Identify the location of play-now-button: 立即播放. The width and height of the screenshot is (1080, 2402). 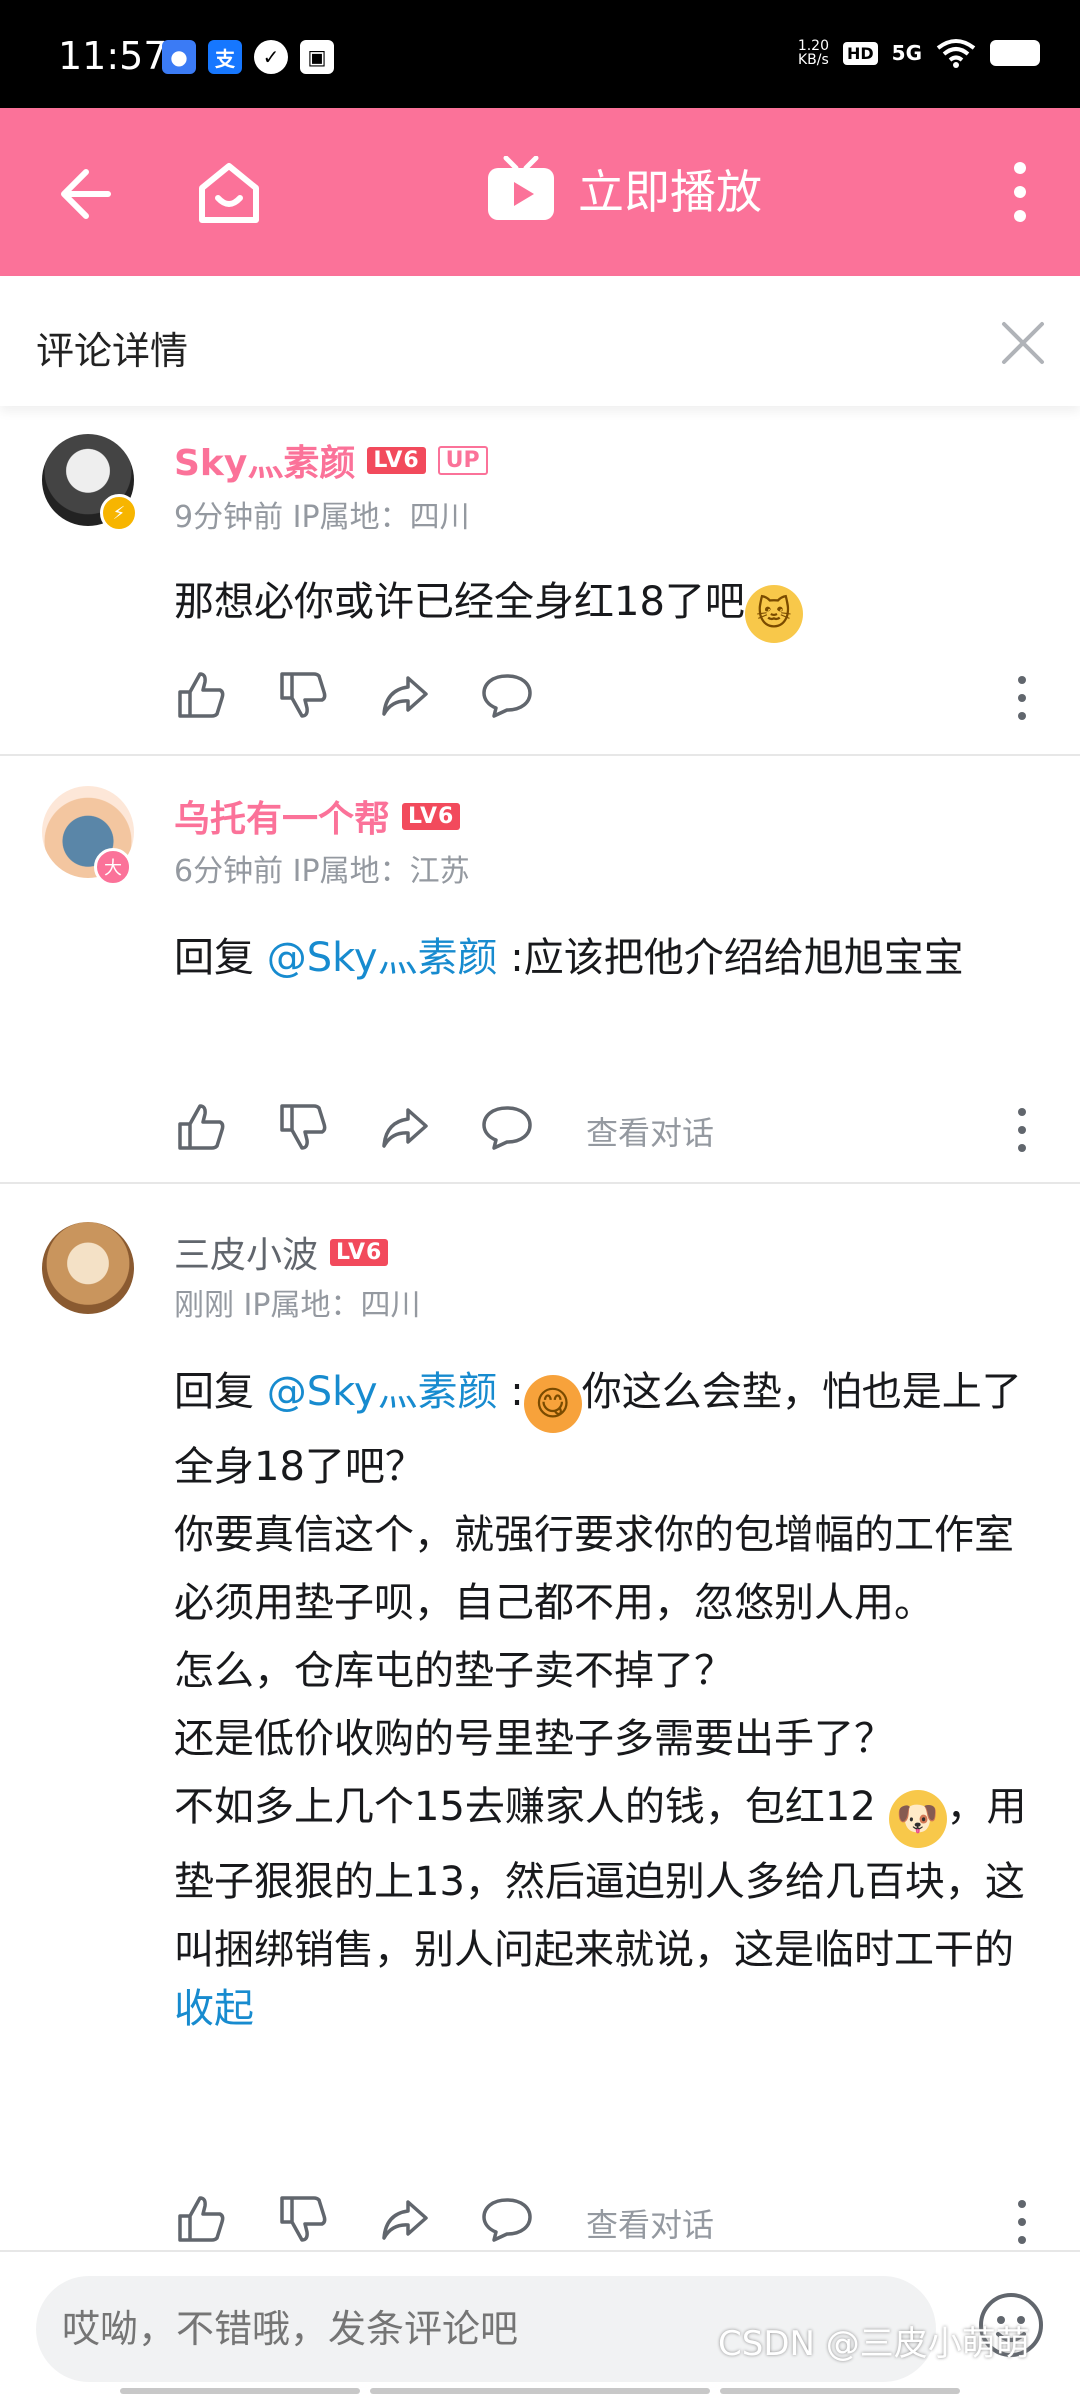
(624, 189).